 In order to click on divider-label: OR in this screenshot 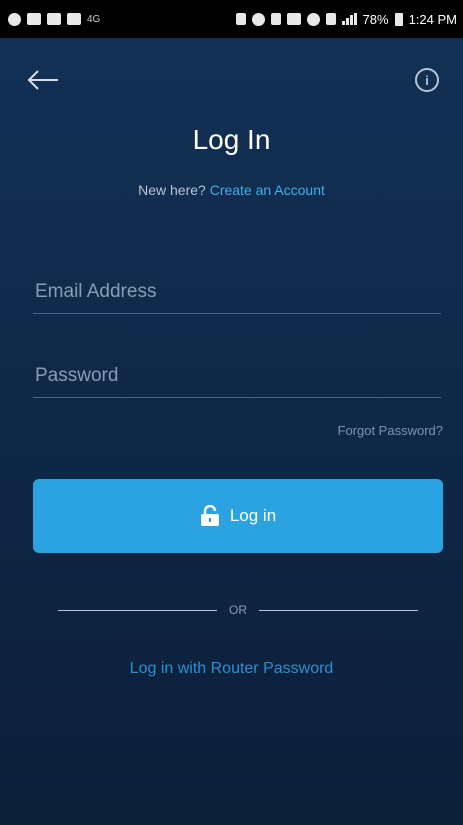, I will do `click(238, 610)`.